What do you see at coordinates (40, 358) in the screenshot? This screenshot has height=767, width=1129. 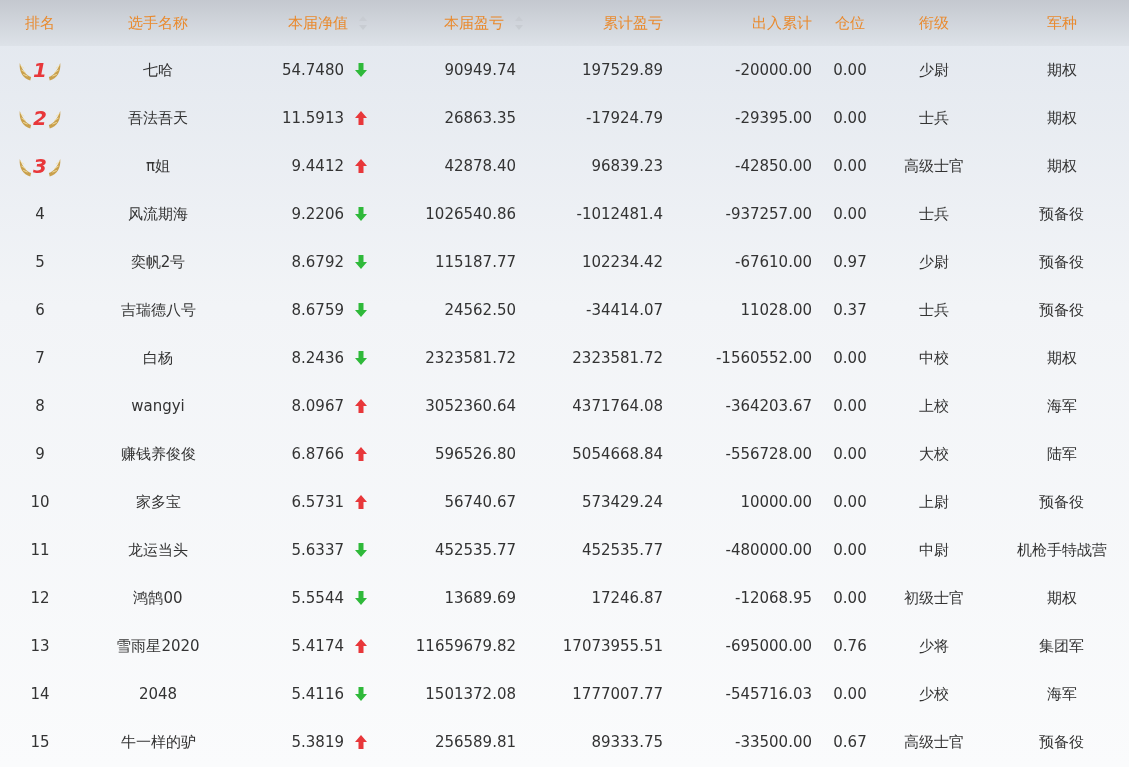 I see `rank-number: 7` at bounding box center [40, 358].